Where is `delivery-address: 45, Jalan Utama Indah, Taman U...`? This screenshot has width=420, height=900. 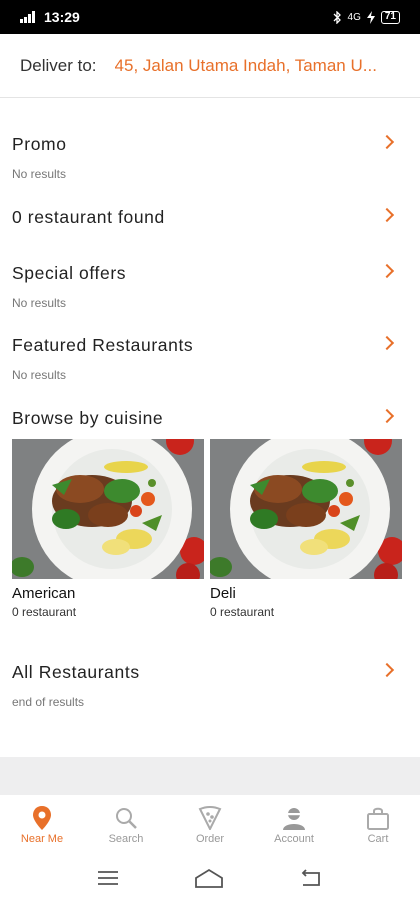
delivery-address: 45, Jalan Utama Indah, Taman U... is located at coordinates (257, 66).